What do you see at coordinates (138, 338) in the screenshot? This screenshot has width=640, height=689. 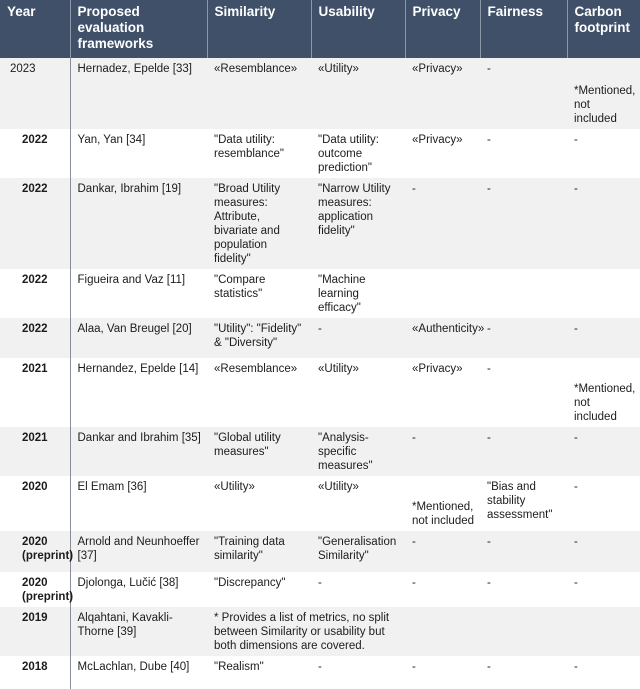 I see `cell-framework: Alaa, Van Breugel [20]` at bounding box center [138, 338].